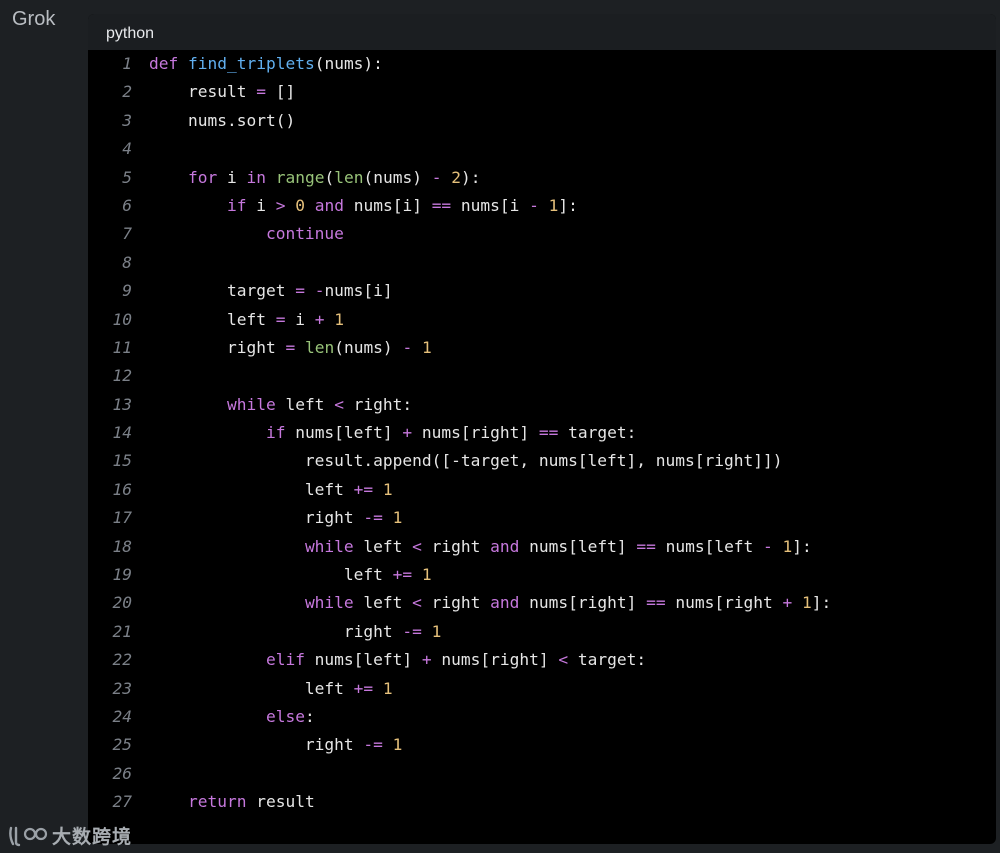 Image resolution: width=1000 pixels, height=853 pixels. Describe the element at coordinates (542, 376) in the screenshot. I see `code-line: 12` at that location.